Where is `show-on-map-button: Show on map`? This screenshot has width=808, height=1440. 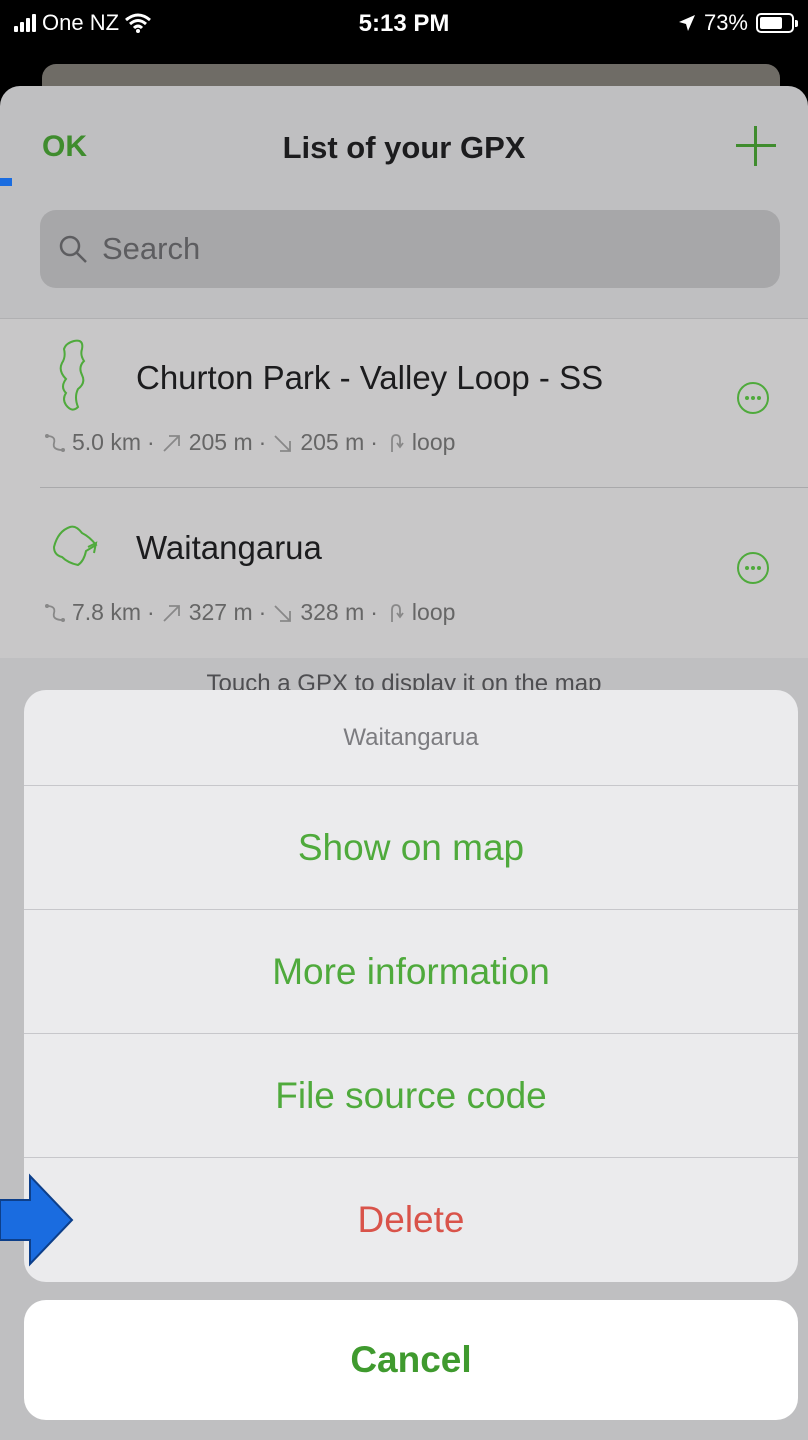 show-on-map-button: Show on map is located at coordinates (411, 848).